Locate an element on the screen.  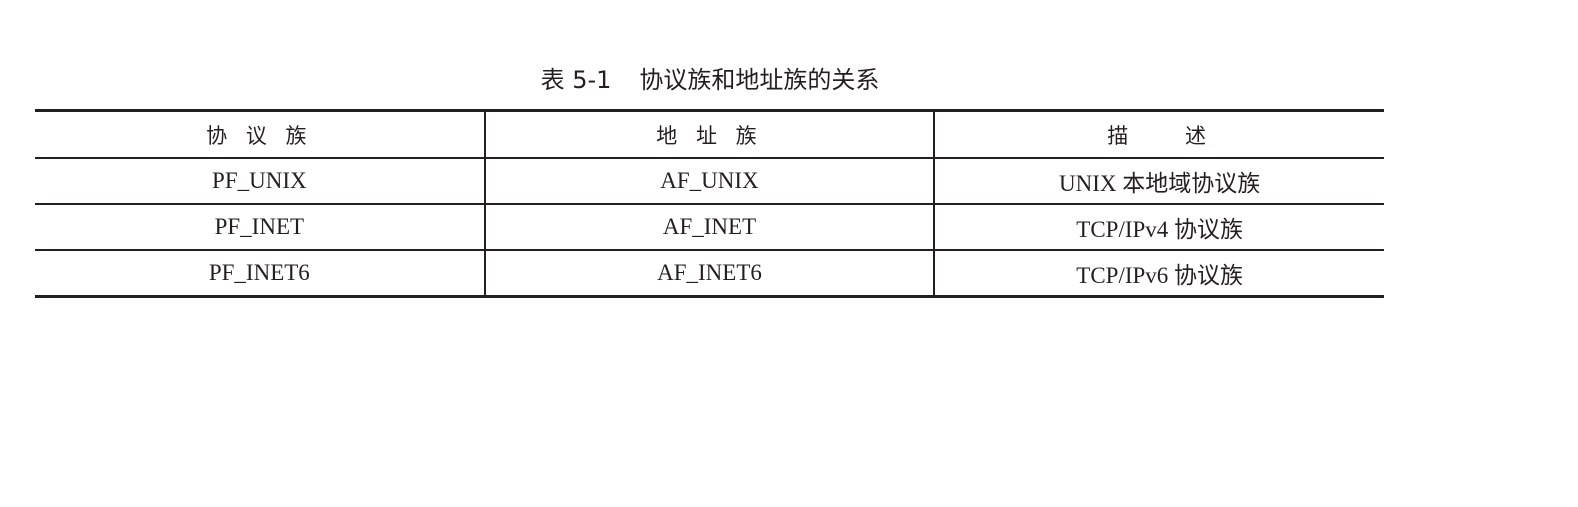
cell-protocol-family: PF_INET6 is located at coordinates (260, 273).